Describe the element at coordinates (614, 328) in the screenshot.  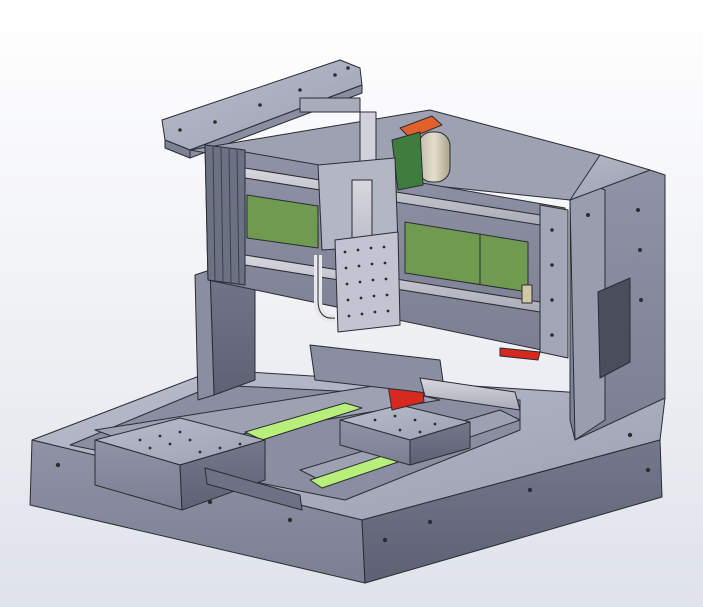
I see `column-window` at that location.